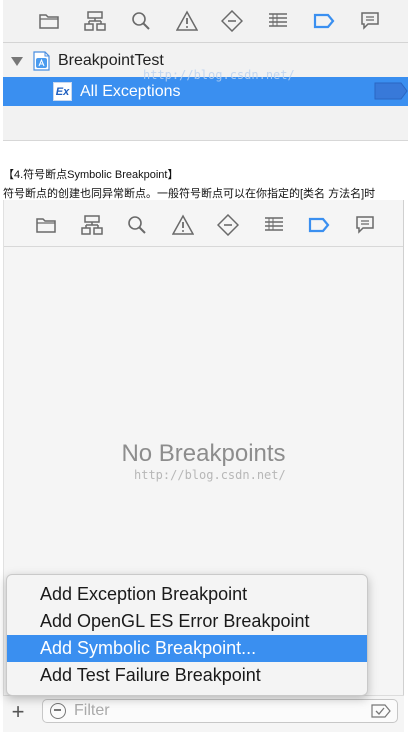 This screenshot has height=732, width=409. What do you see at coordinates (58, 711) in the screenshot?
I see `filter-scope-icon` at bounding box center [58, 711].